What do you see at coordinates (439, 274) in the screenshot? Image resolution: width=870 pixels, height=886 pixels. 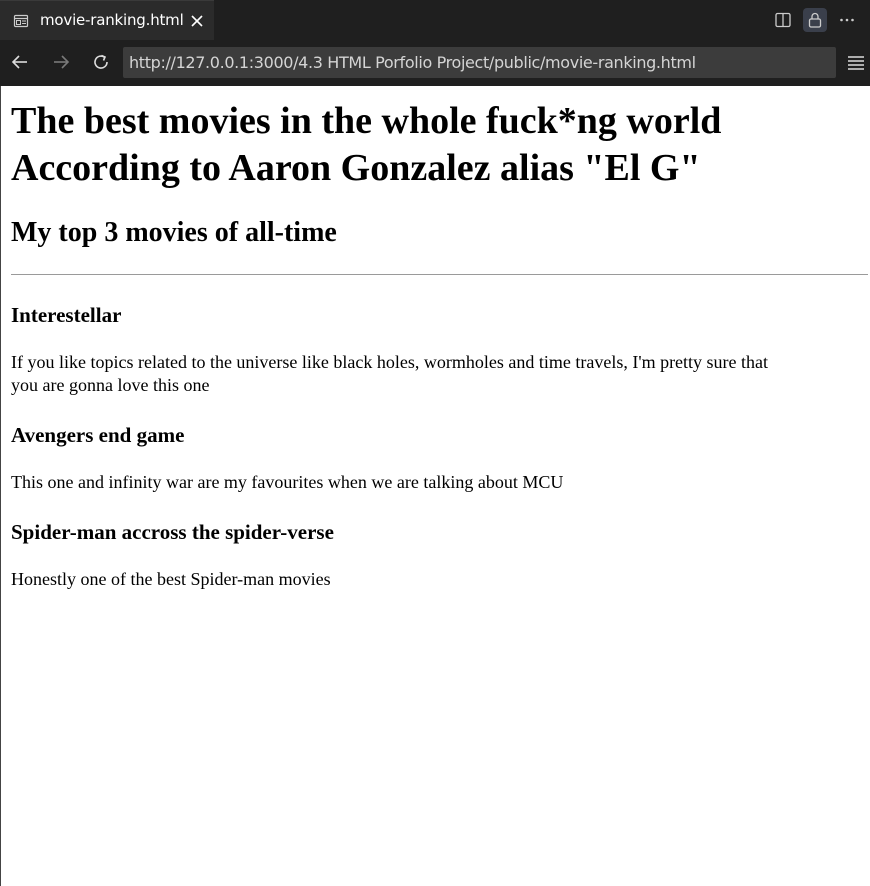 I see `divider` at bounding box center [439, 274].